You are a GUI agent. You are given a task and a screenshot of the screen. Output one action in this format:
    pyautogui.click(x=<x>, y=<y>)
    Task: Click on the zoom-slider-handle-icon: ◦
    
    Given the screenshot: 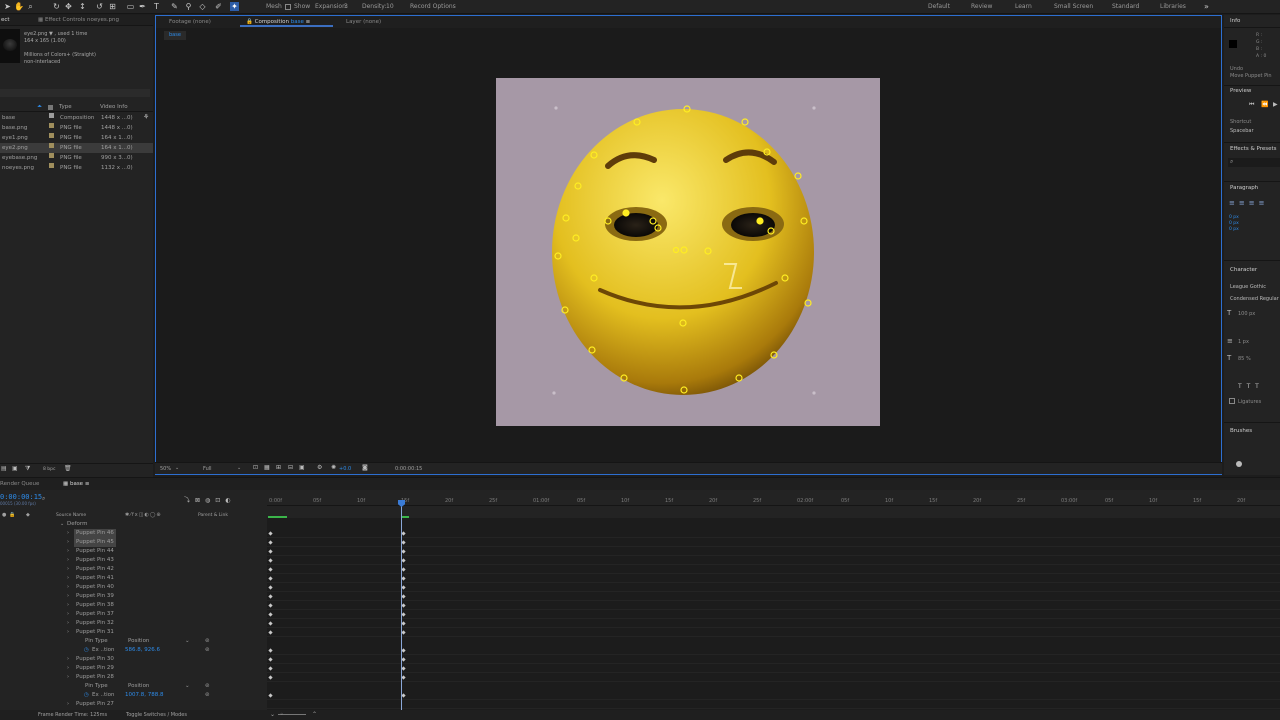 What is the action you would take?
    pyautogui.click(x=282, y=714)
    